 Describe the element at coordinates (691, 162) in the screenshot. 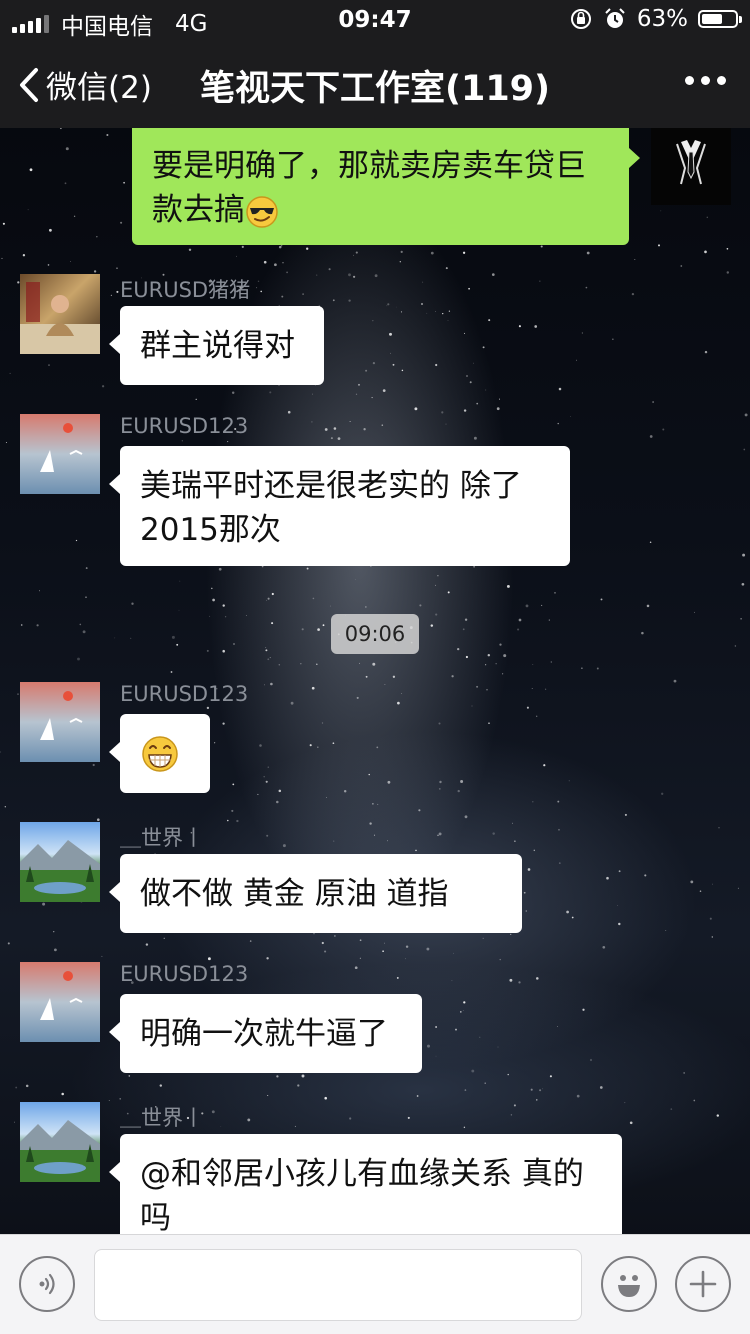

I see `suit-avatar-icon` at that location.